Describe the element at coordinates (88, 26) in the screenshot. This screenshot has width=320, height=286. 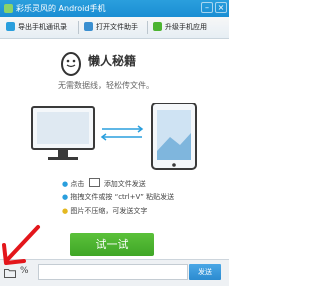
I see `file-helper-icon` at that location.